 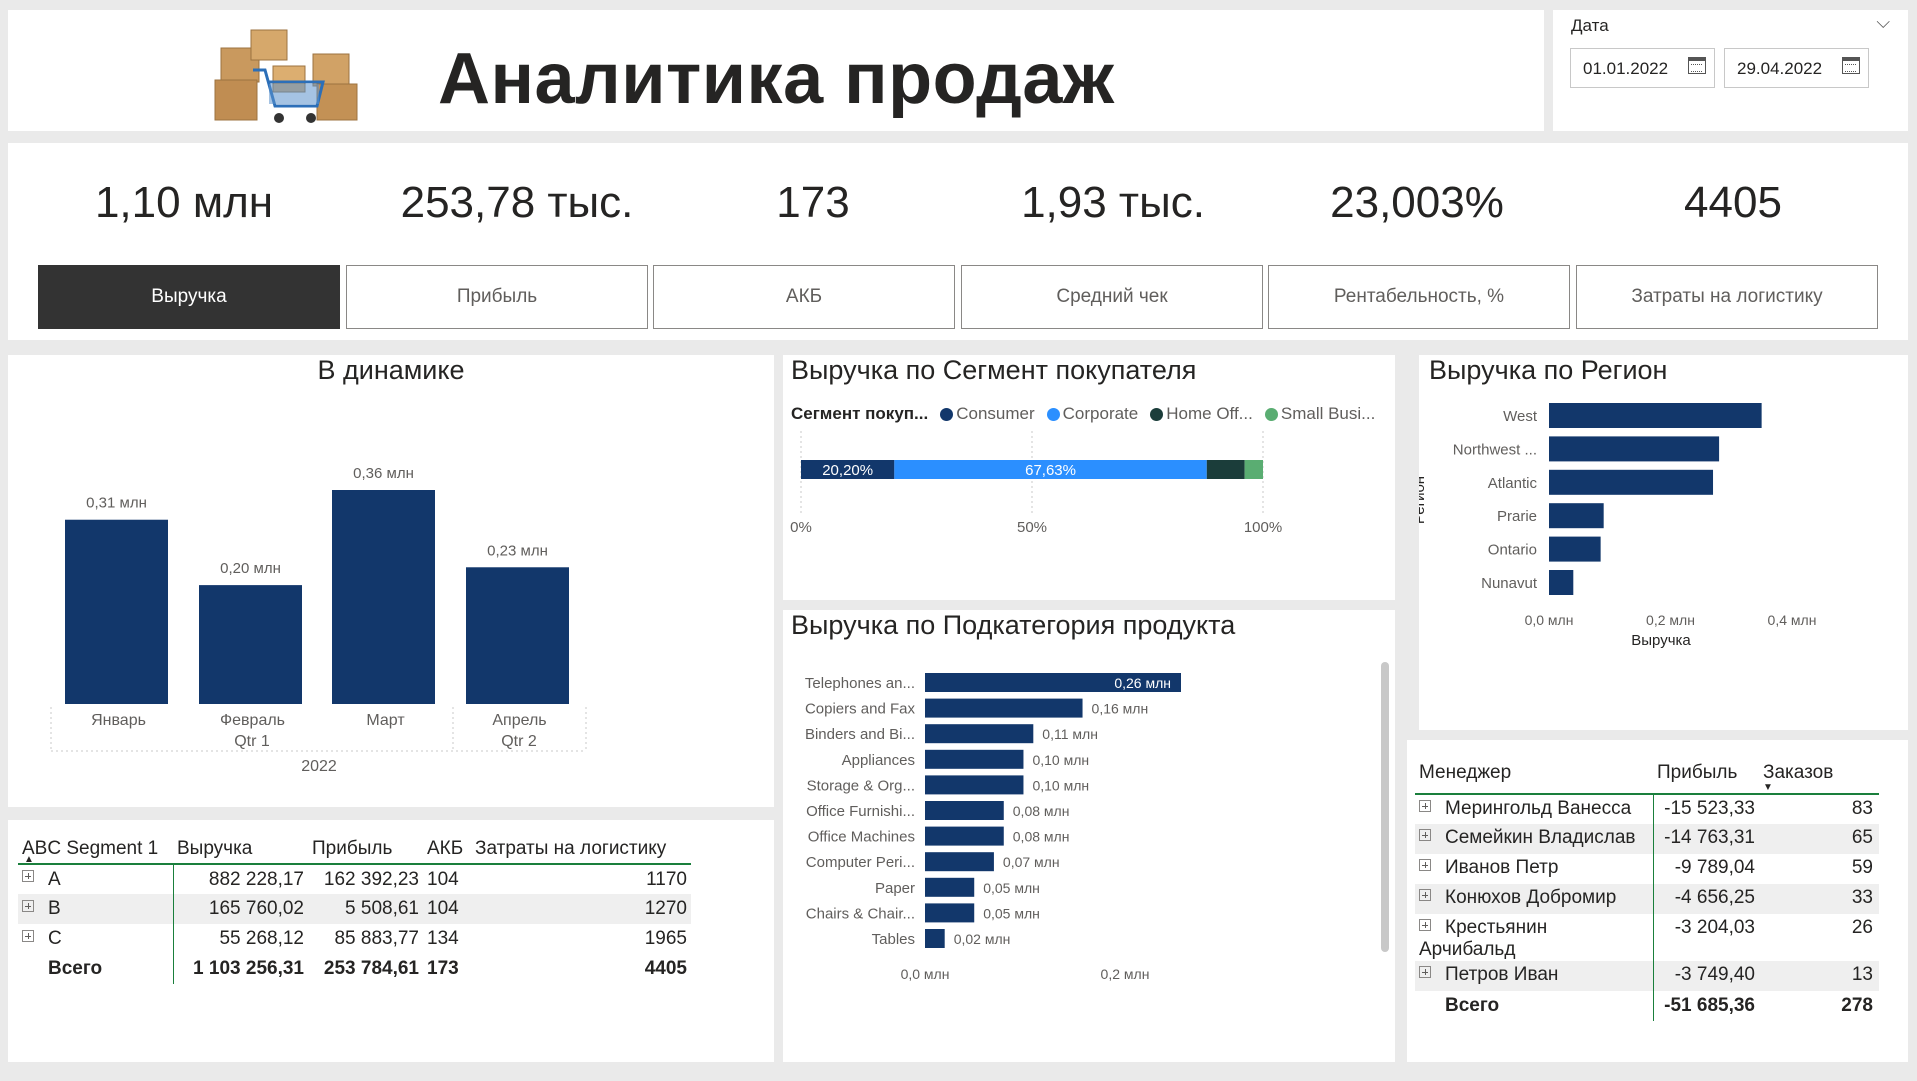 I want to click on table-row: Иванов Петр -9 789,04 59, so click(x=1647, y=869).